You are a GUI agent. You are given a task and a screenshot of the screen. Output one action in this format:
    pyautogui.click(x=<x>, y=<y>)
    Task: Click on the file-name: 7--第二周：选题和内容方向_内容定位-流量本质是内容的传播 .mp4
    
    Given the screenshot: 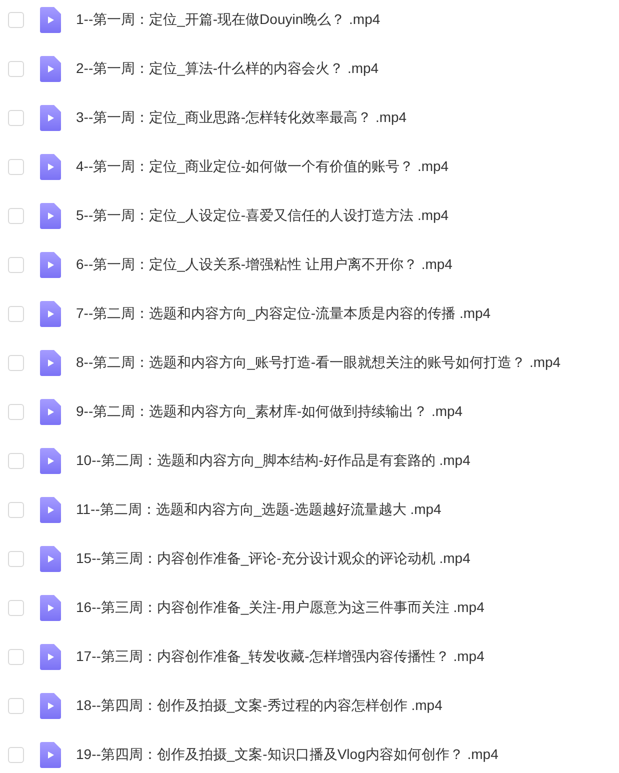 What is the action you would take?
    pyautogui.click(x=283, y=313)
    